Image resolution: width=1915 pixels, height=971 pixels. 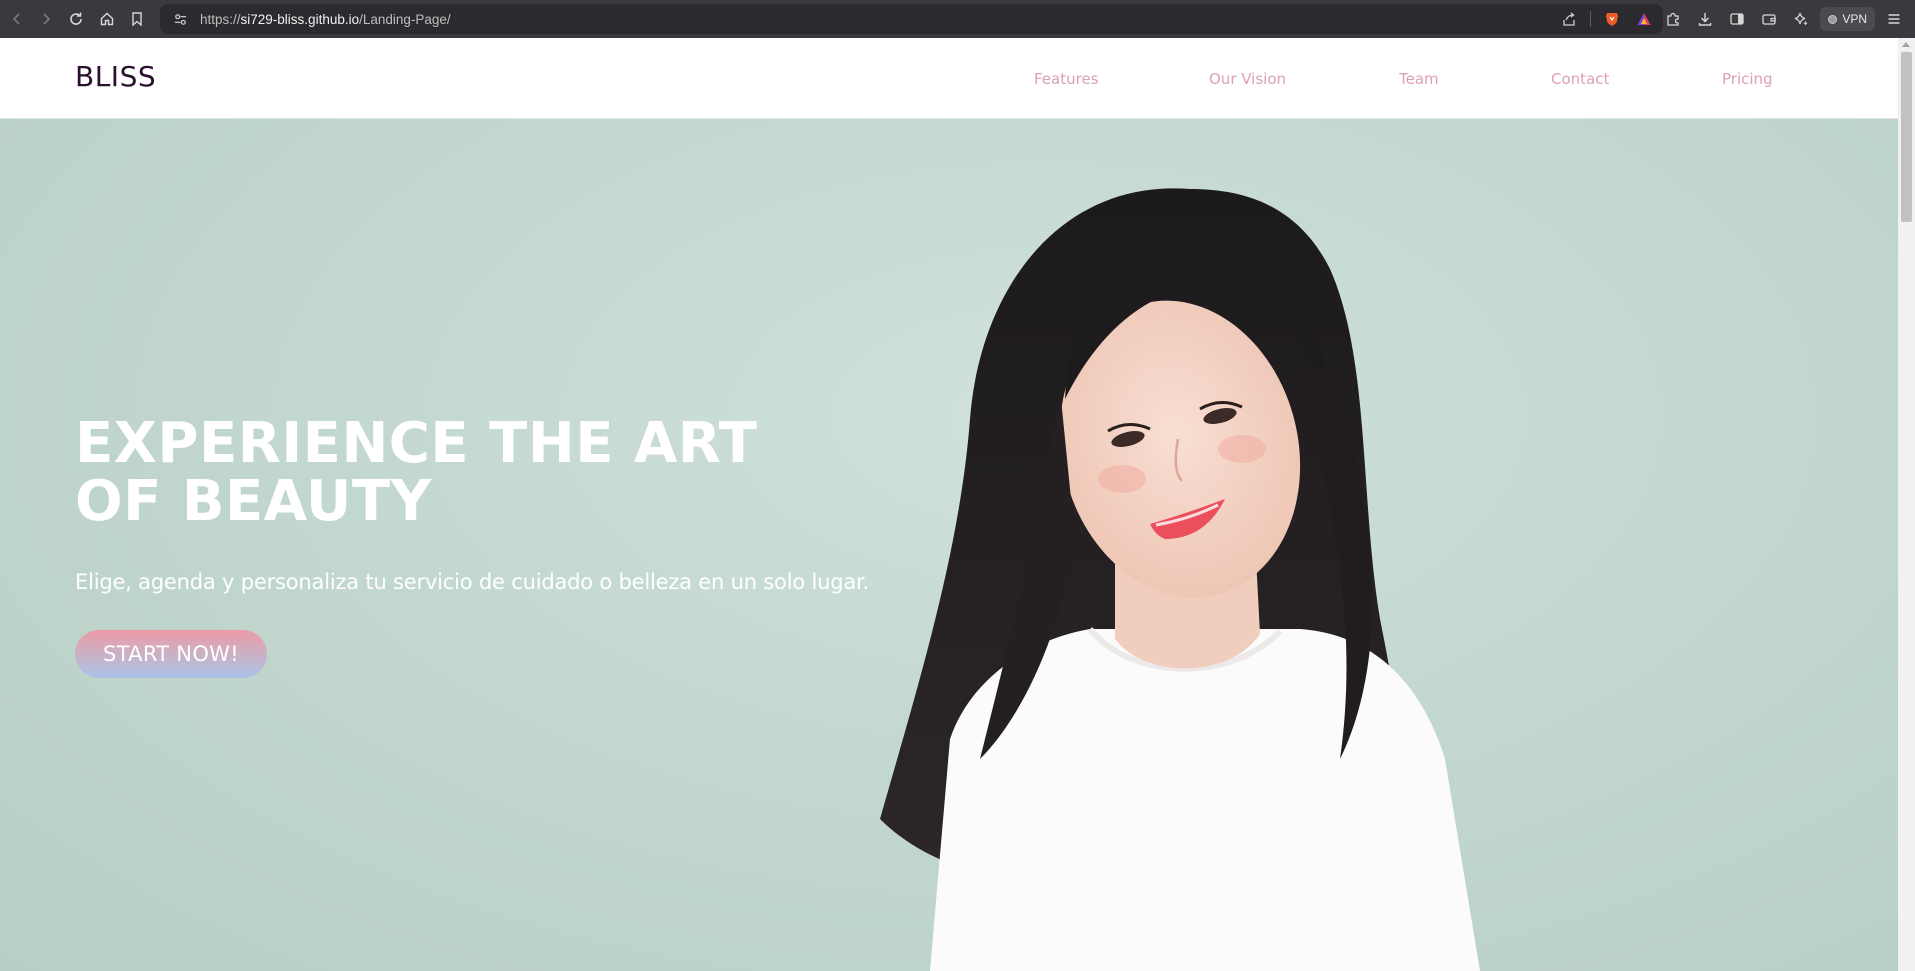 I want to click on bookmark-button, so click(x=137, y=19).